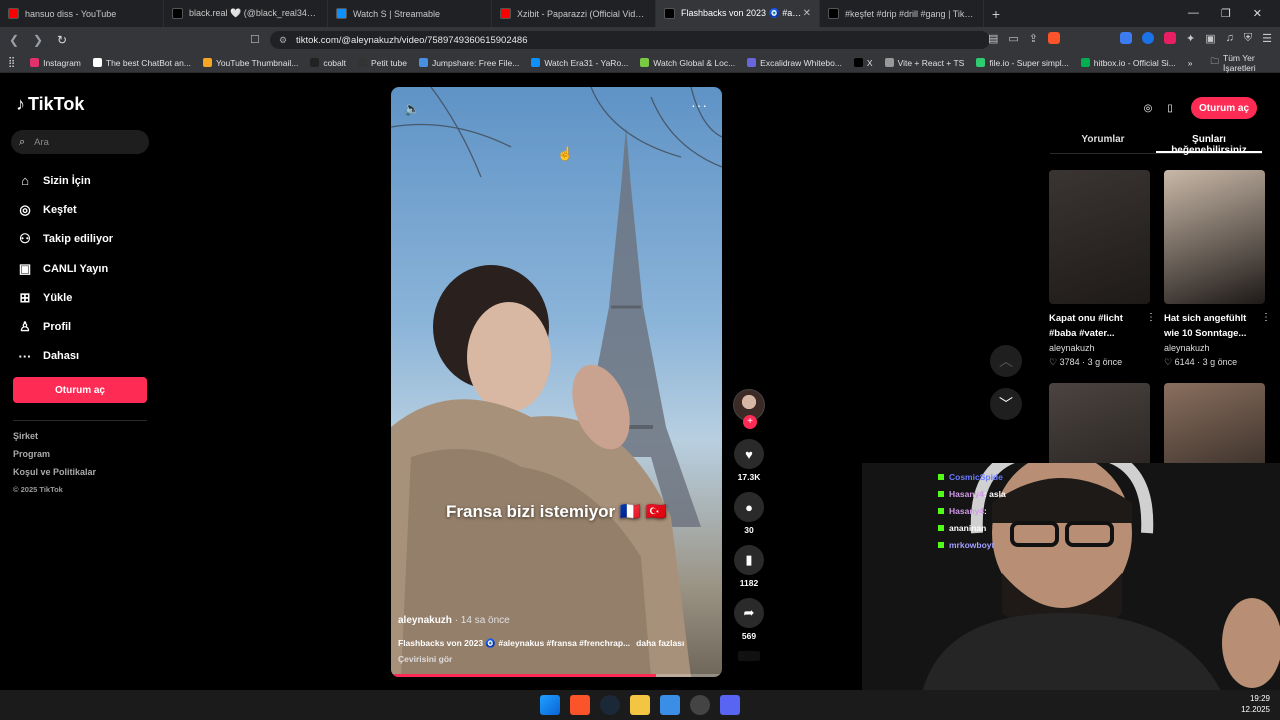 This screenshot has width=1280, height=720. Describe the element at coordinates (55, 63) in the screenshot. I see `bookmark-item: Instagram` at that location.